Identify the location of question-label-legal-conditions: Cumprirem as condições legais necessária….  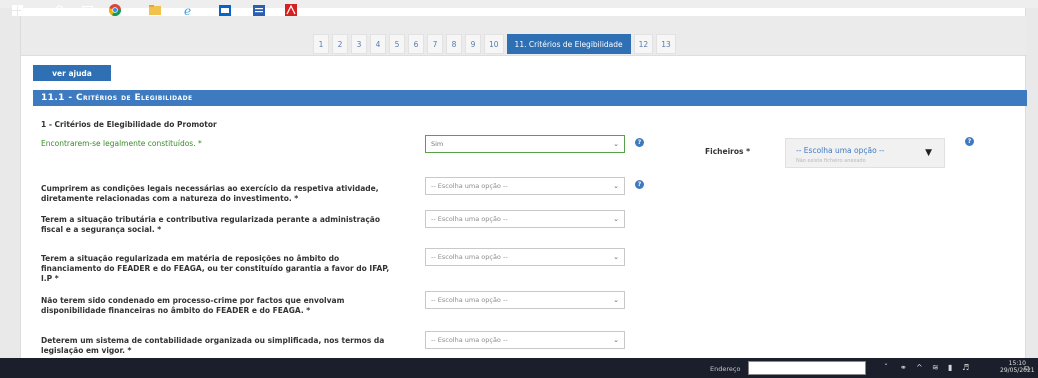
(210, 193).